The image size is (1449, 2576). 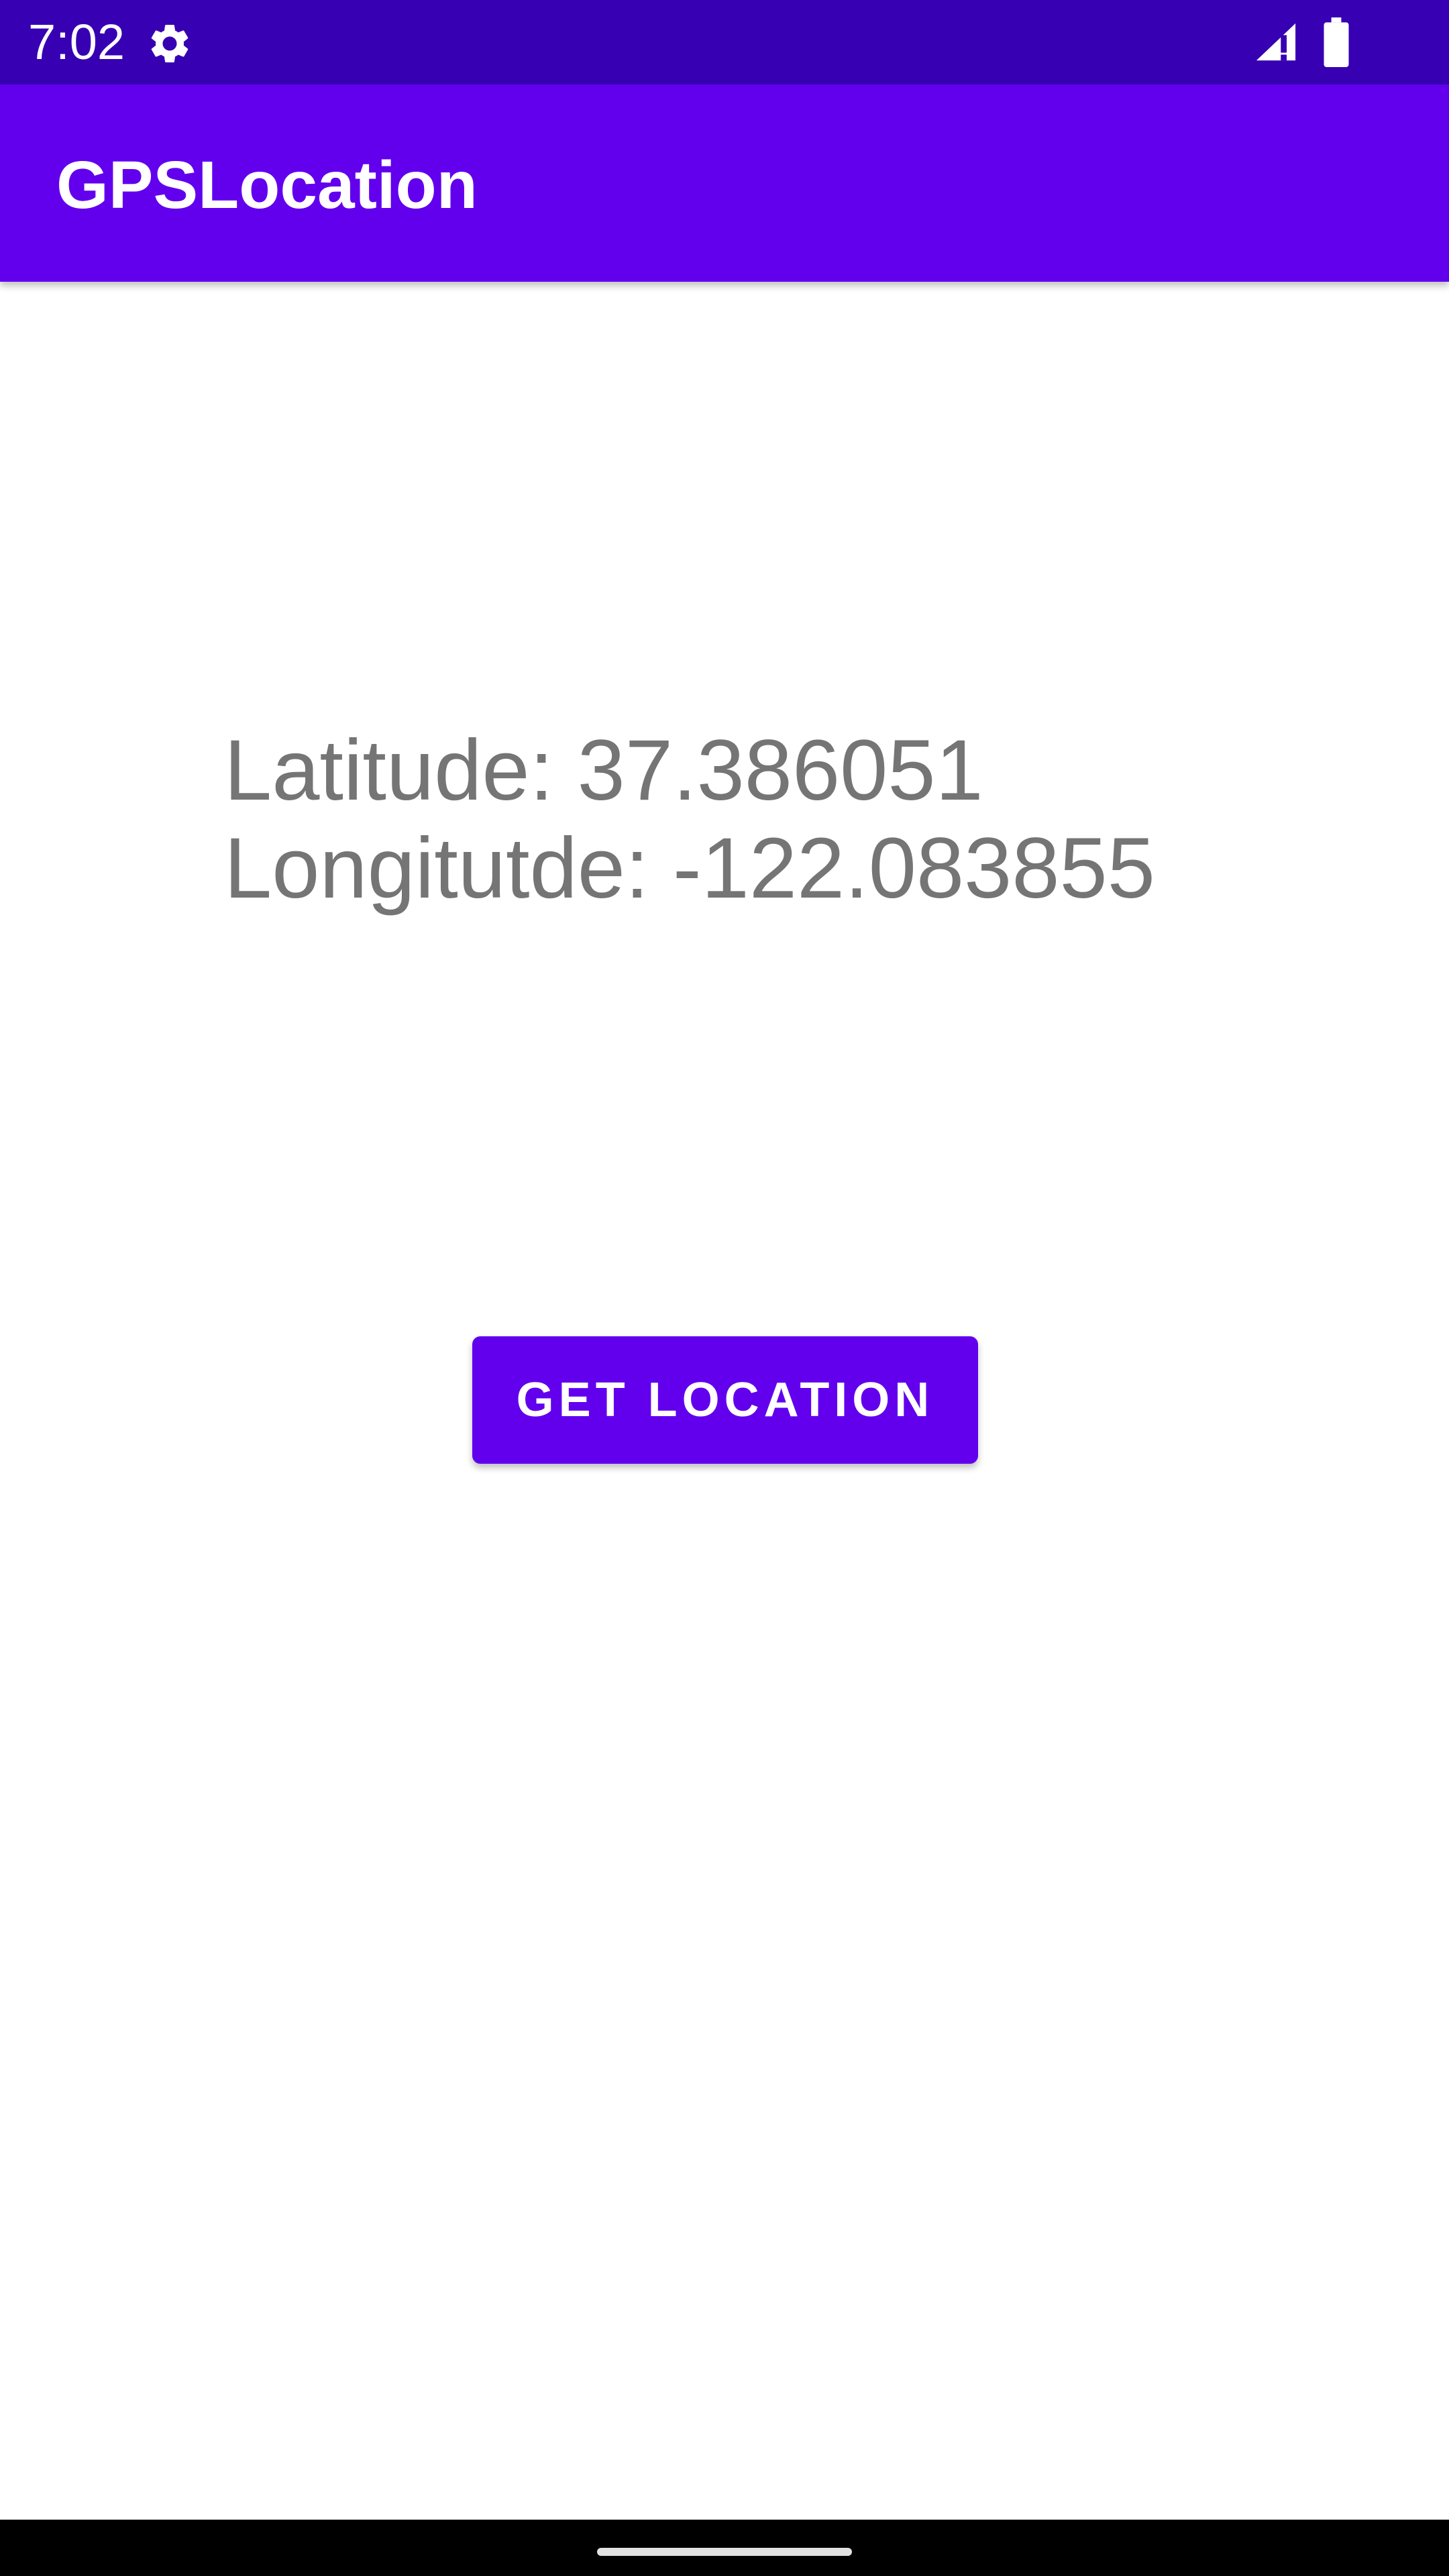 What do you see at coordinates (724, 2552) in the screenshot?
I see `home-gesture-handle` at bounding box center [724, 2552].